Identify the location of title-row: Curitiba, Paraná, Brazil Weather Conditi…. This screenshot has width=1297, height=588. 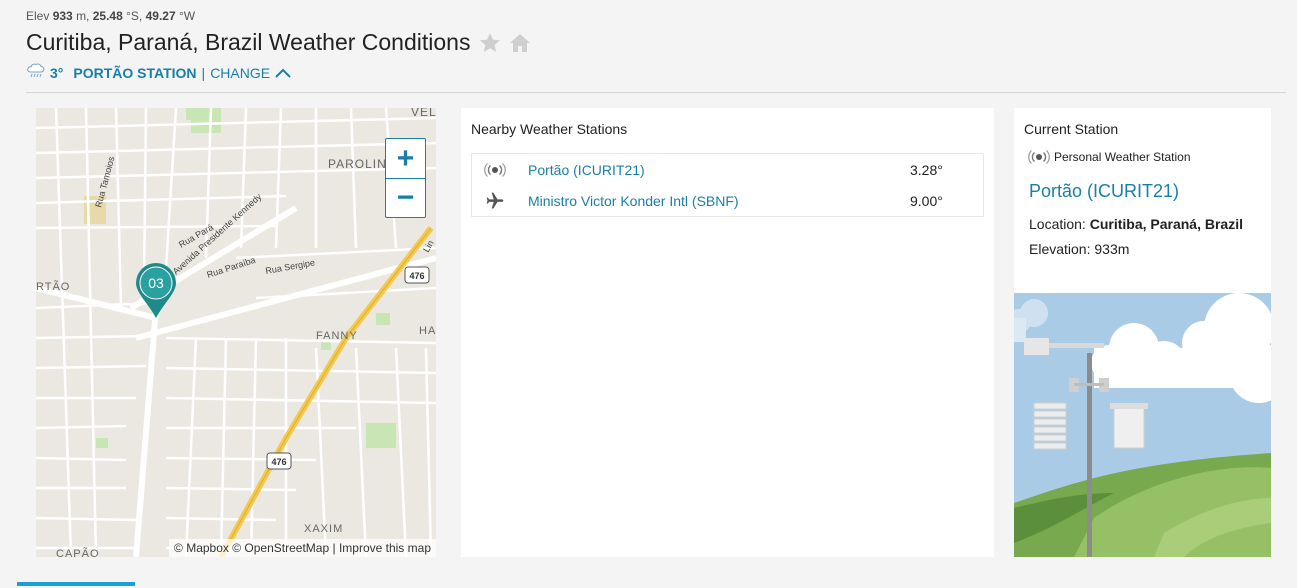
(279, 42).